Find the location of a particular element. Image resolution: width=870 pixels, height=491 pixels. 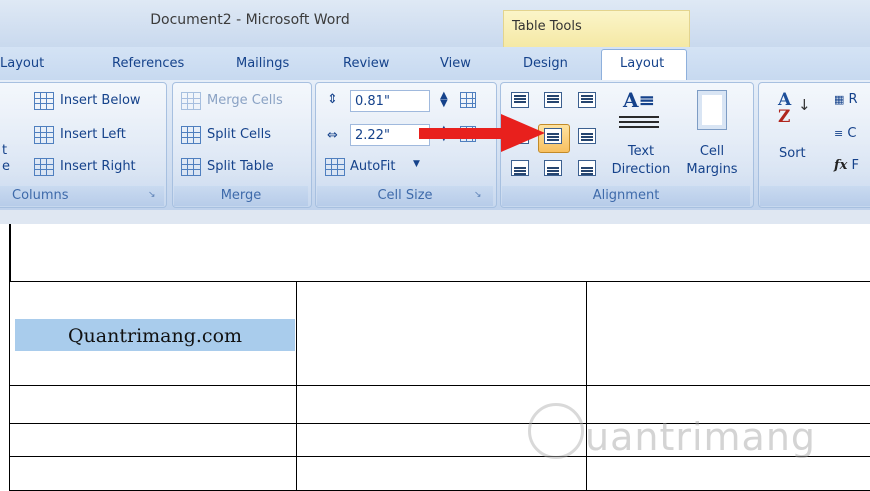

column-width-icon: ⇔ is located at coordinates (332, 135).